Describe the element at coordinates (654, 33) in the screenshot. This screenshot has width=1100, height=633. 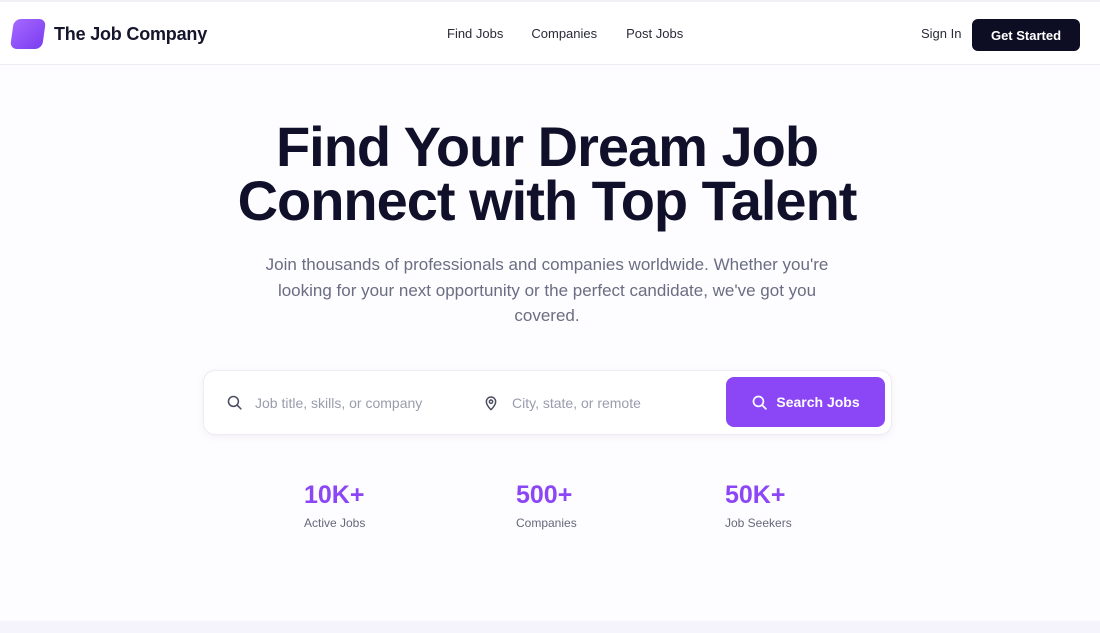
I see `nav-link-post-jobs: Post Jobs` at that location.